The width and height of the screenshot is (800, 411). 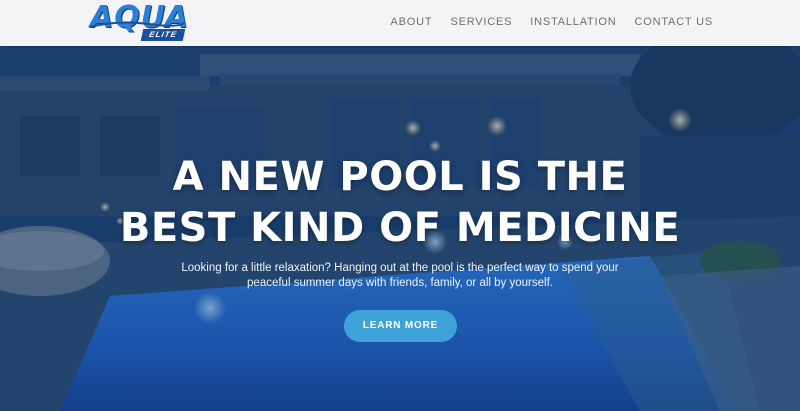 What do you see at coordinates (400, 326) in the screenshot?
I see `learn-more-button: LEARN MORE` at bounding box center [400, 326].